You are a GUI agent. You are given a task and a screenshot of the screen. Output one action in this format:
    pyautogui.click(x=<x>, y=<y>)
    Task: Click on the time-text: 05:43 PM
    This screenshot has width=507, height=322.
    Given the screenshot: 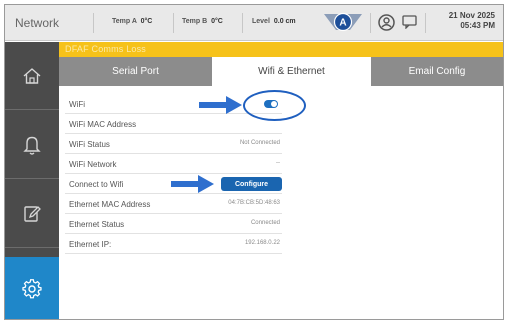 What is the action you would take?
    pyautogui.click(x=477, y=25)
    